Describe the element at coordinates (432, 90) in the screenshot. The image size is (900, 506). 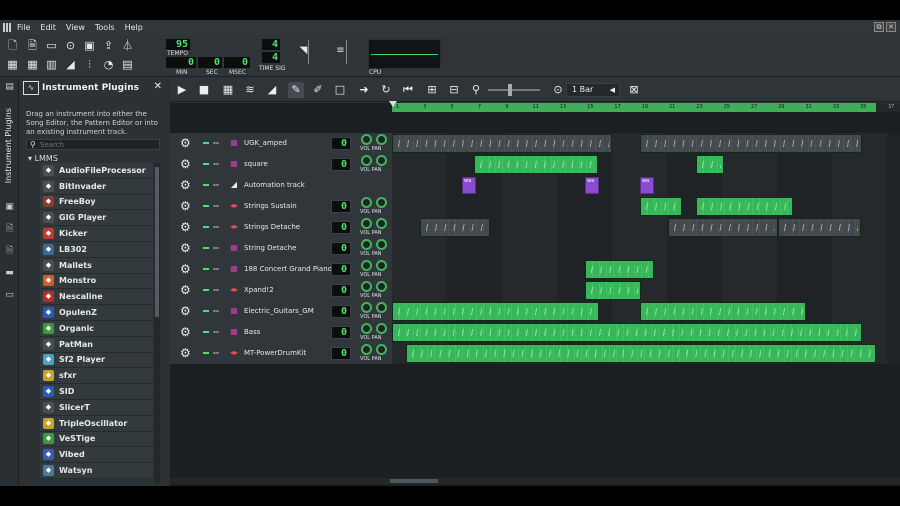
I see `insert-bar-icon: ⊞` at that location.